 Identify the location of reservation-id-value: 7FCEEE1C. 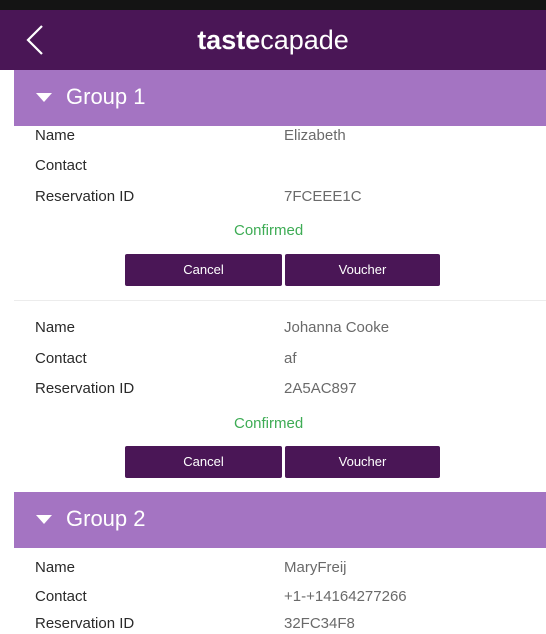
(323, 196).